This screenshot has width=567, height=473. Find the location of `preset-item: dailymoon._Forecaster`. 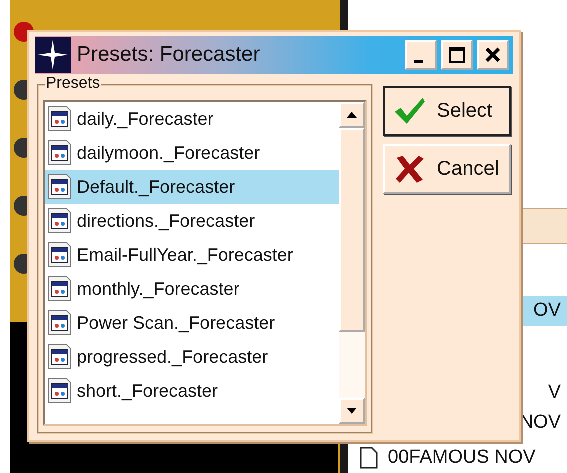

preset-item: dailymoon._Forecaster is located at coordinates (192, 153).